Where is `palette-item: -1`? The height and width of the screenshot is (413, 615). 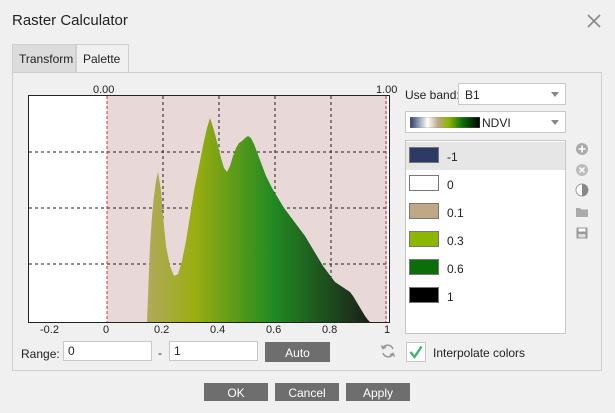 palette-item: -1 is located at coordinates (485, 156).